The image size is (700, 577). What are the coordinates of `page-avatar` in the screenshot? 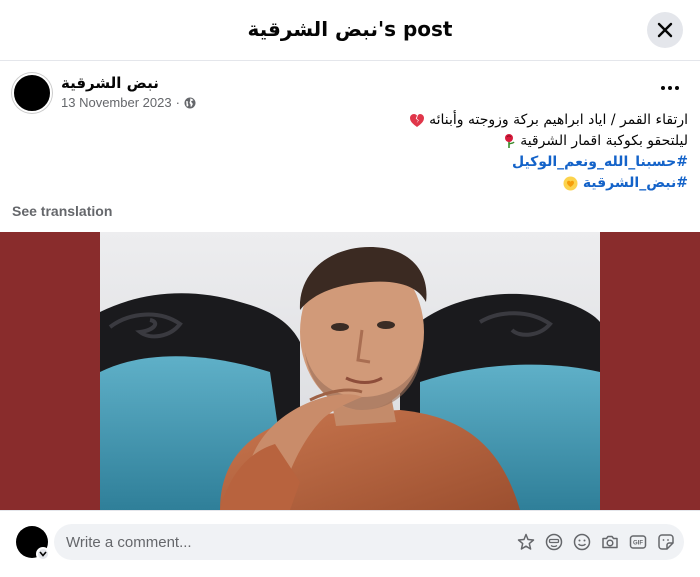 It's located at (32, 93).